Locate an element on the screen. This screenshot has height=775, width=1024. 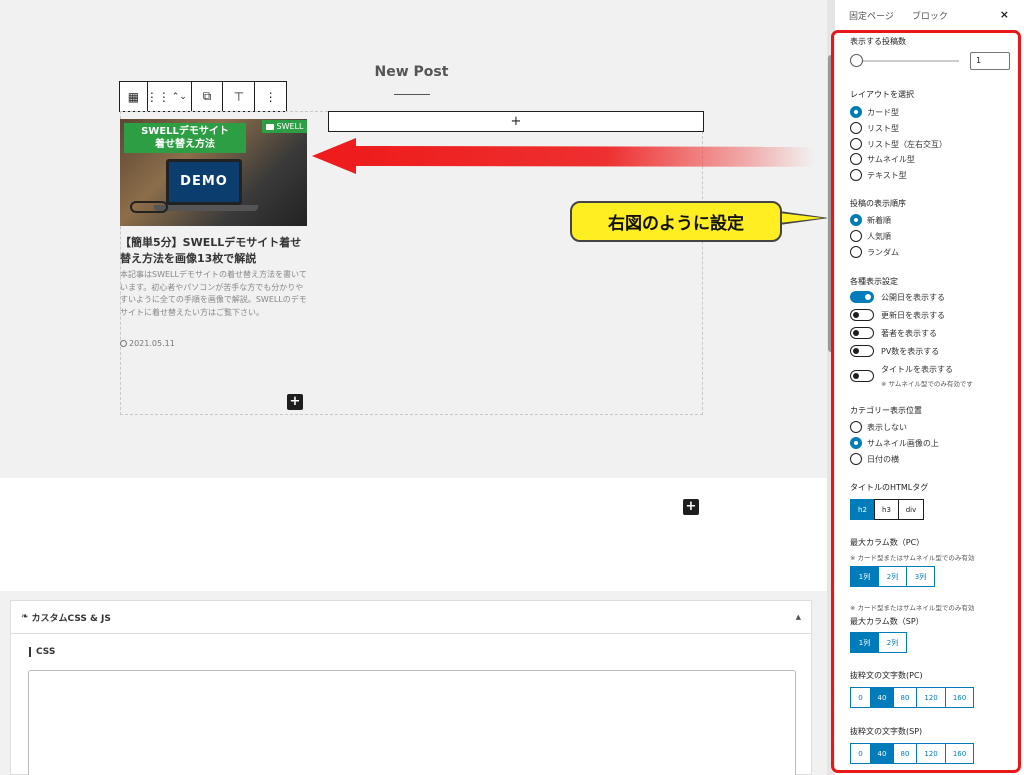
category-badge: SWELL is located at coordinates (284, 126).